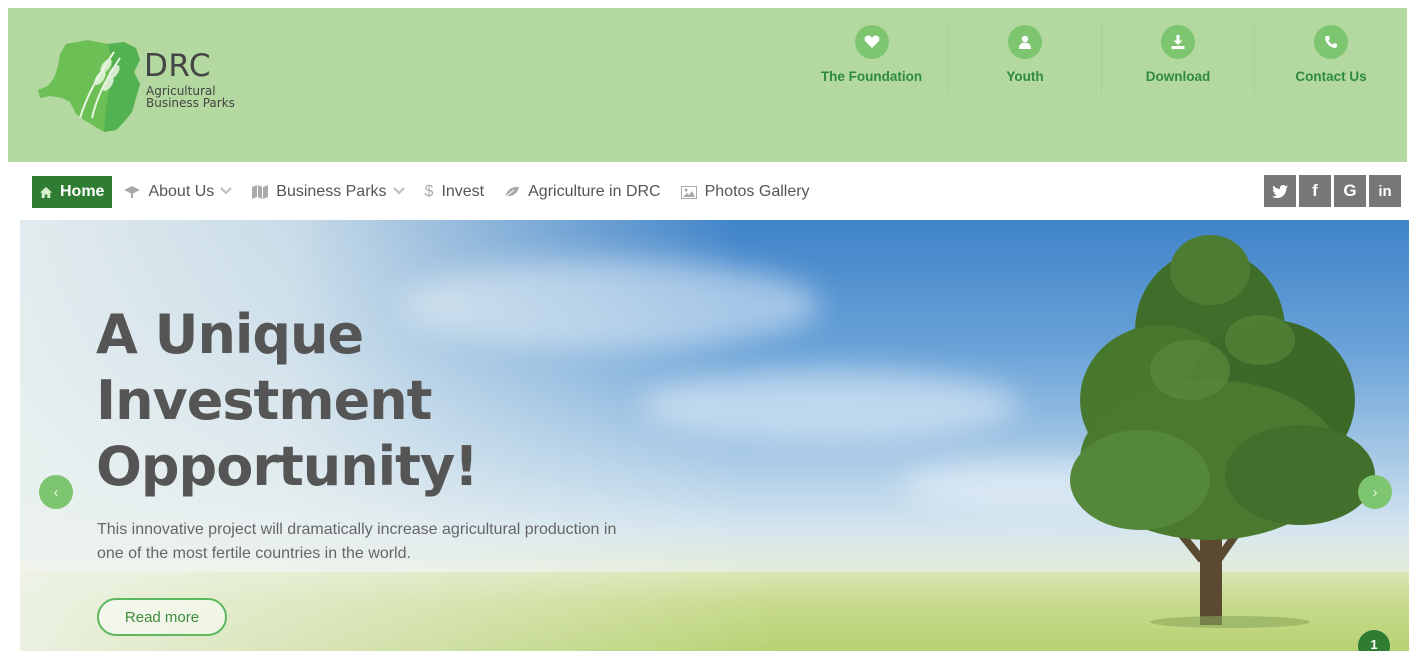 The width and height of the screenshot is (1409, 651). Describe the element at coordinates (46, 192) in the screenshot. I see `home-icon` at that location.